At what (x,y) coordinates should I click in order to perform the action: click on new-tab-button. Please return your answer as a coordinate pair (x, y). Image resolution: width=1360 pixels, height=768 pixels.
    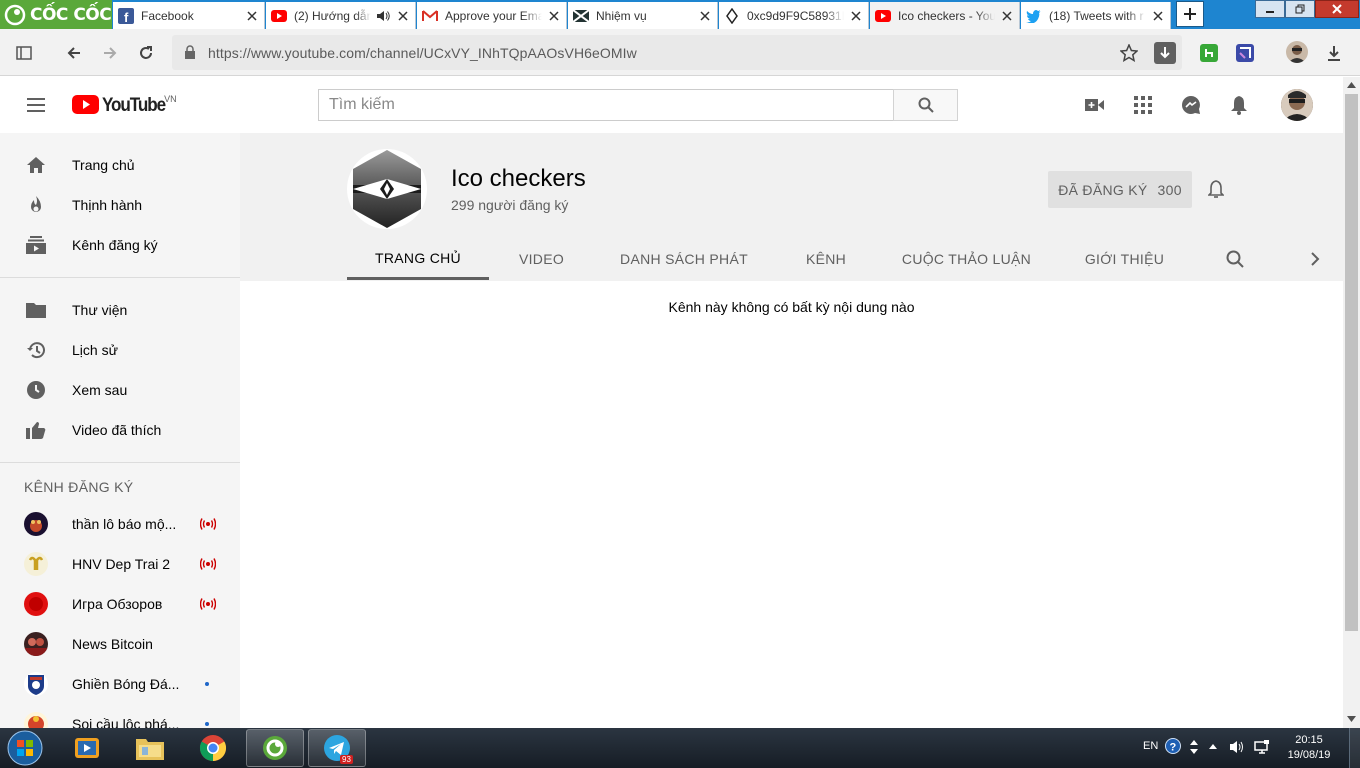
    Looking at the image, I should click on (1190, 14).